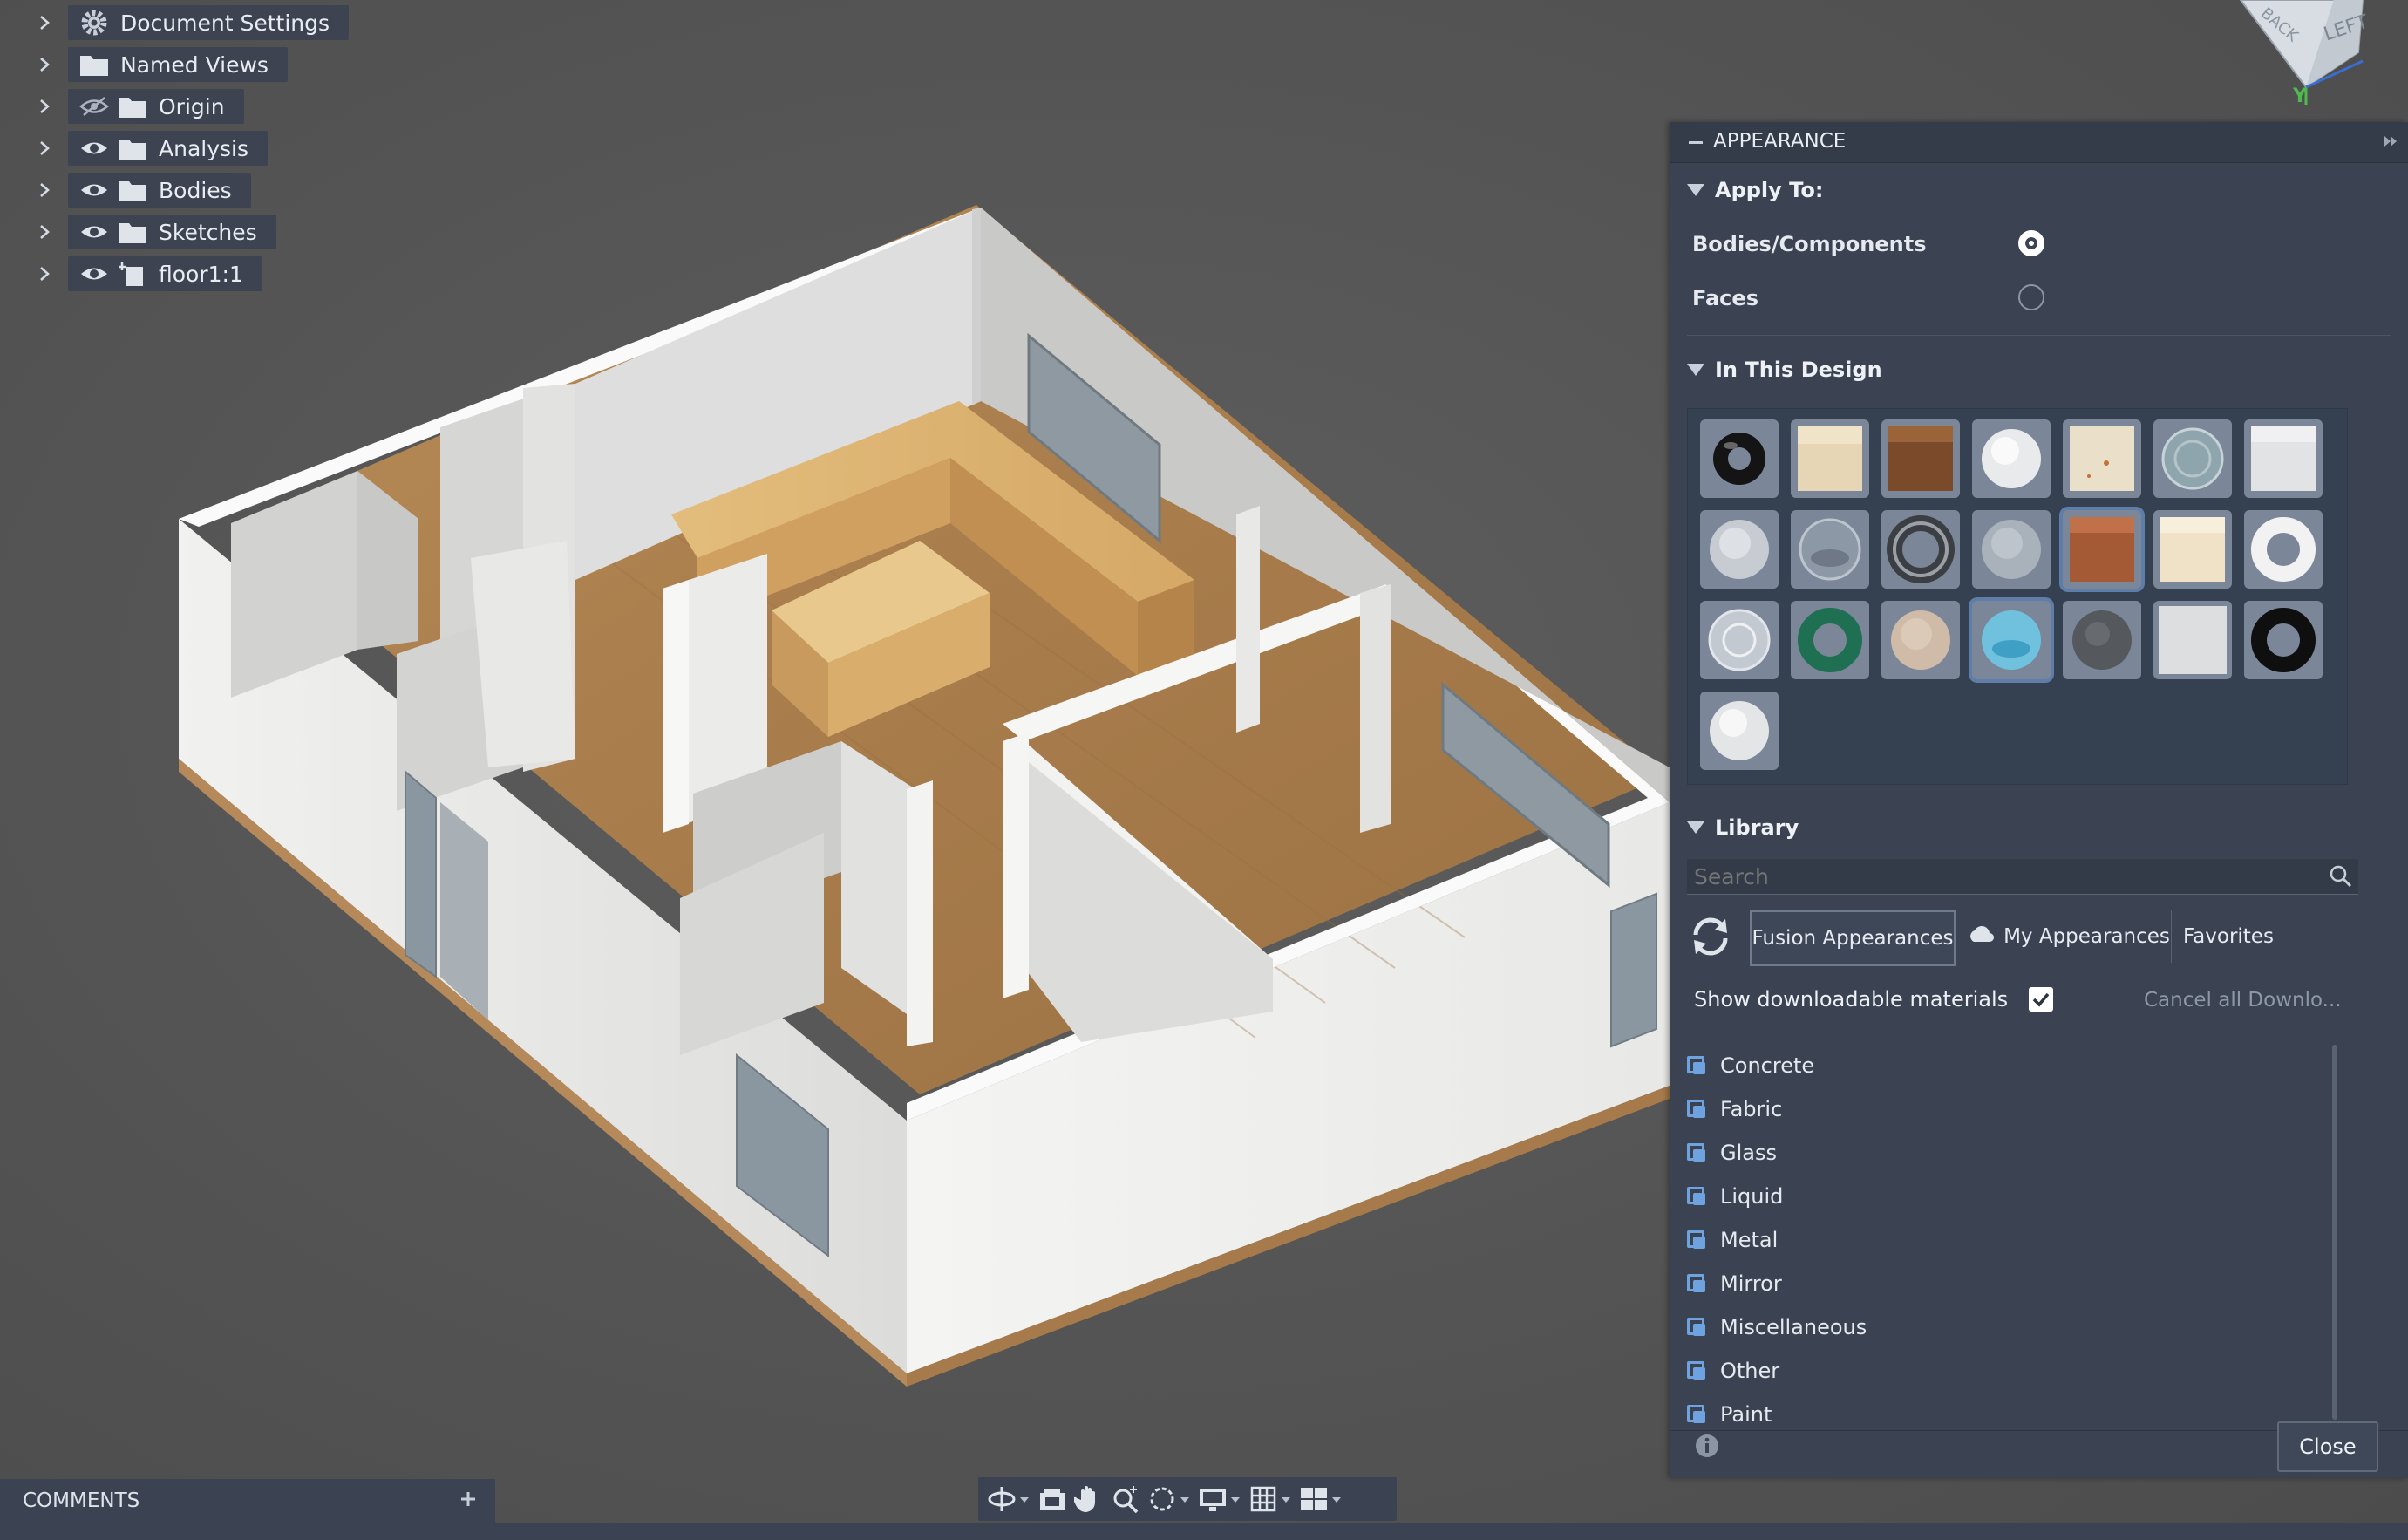 The height and width of the screenshot is (1540, 2408). Describe the element at coordinates (1777, 1328) in the screenshot. I see `list-item-miscellaneous: Miscellaneous` at that location.